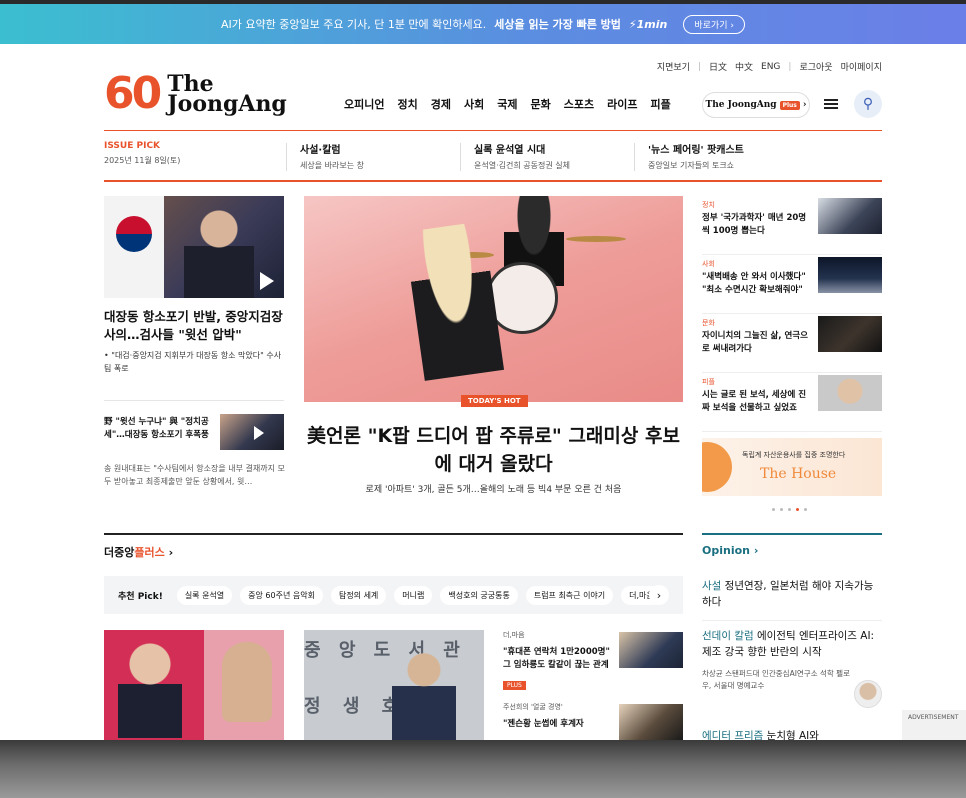  I want to click on cymbal-image, so click(596, 239).